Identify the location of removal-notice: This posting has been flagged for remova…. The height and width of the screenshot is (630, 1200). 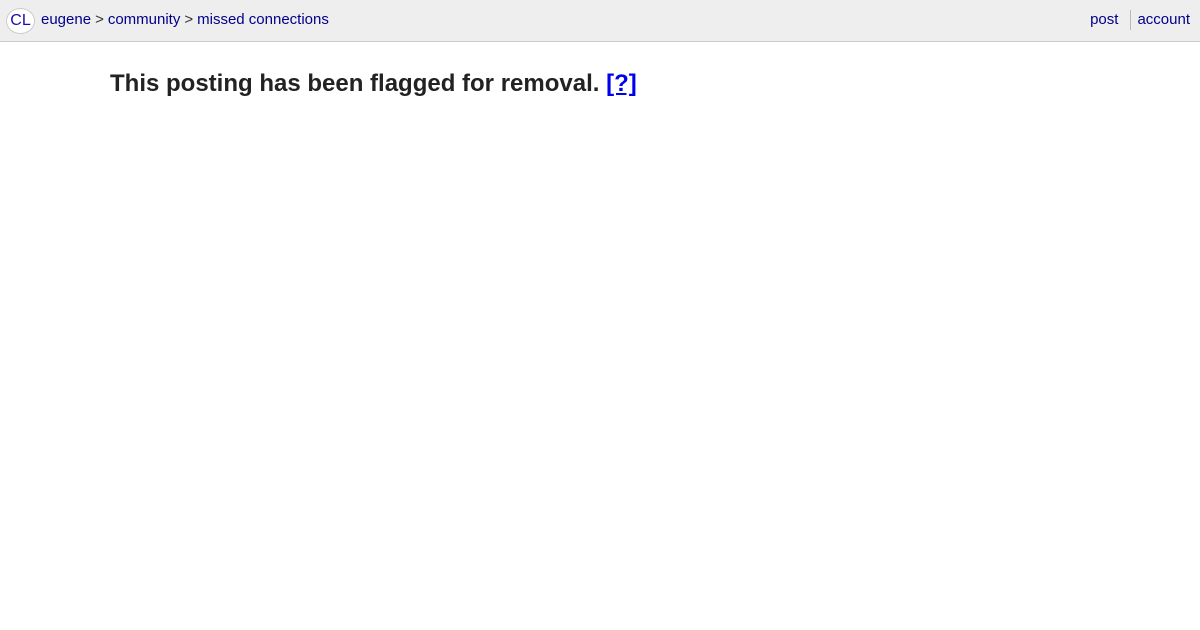
(373, 84).